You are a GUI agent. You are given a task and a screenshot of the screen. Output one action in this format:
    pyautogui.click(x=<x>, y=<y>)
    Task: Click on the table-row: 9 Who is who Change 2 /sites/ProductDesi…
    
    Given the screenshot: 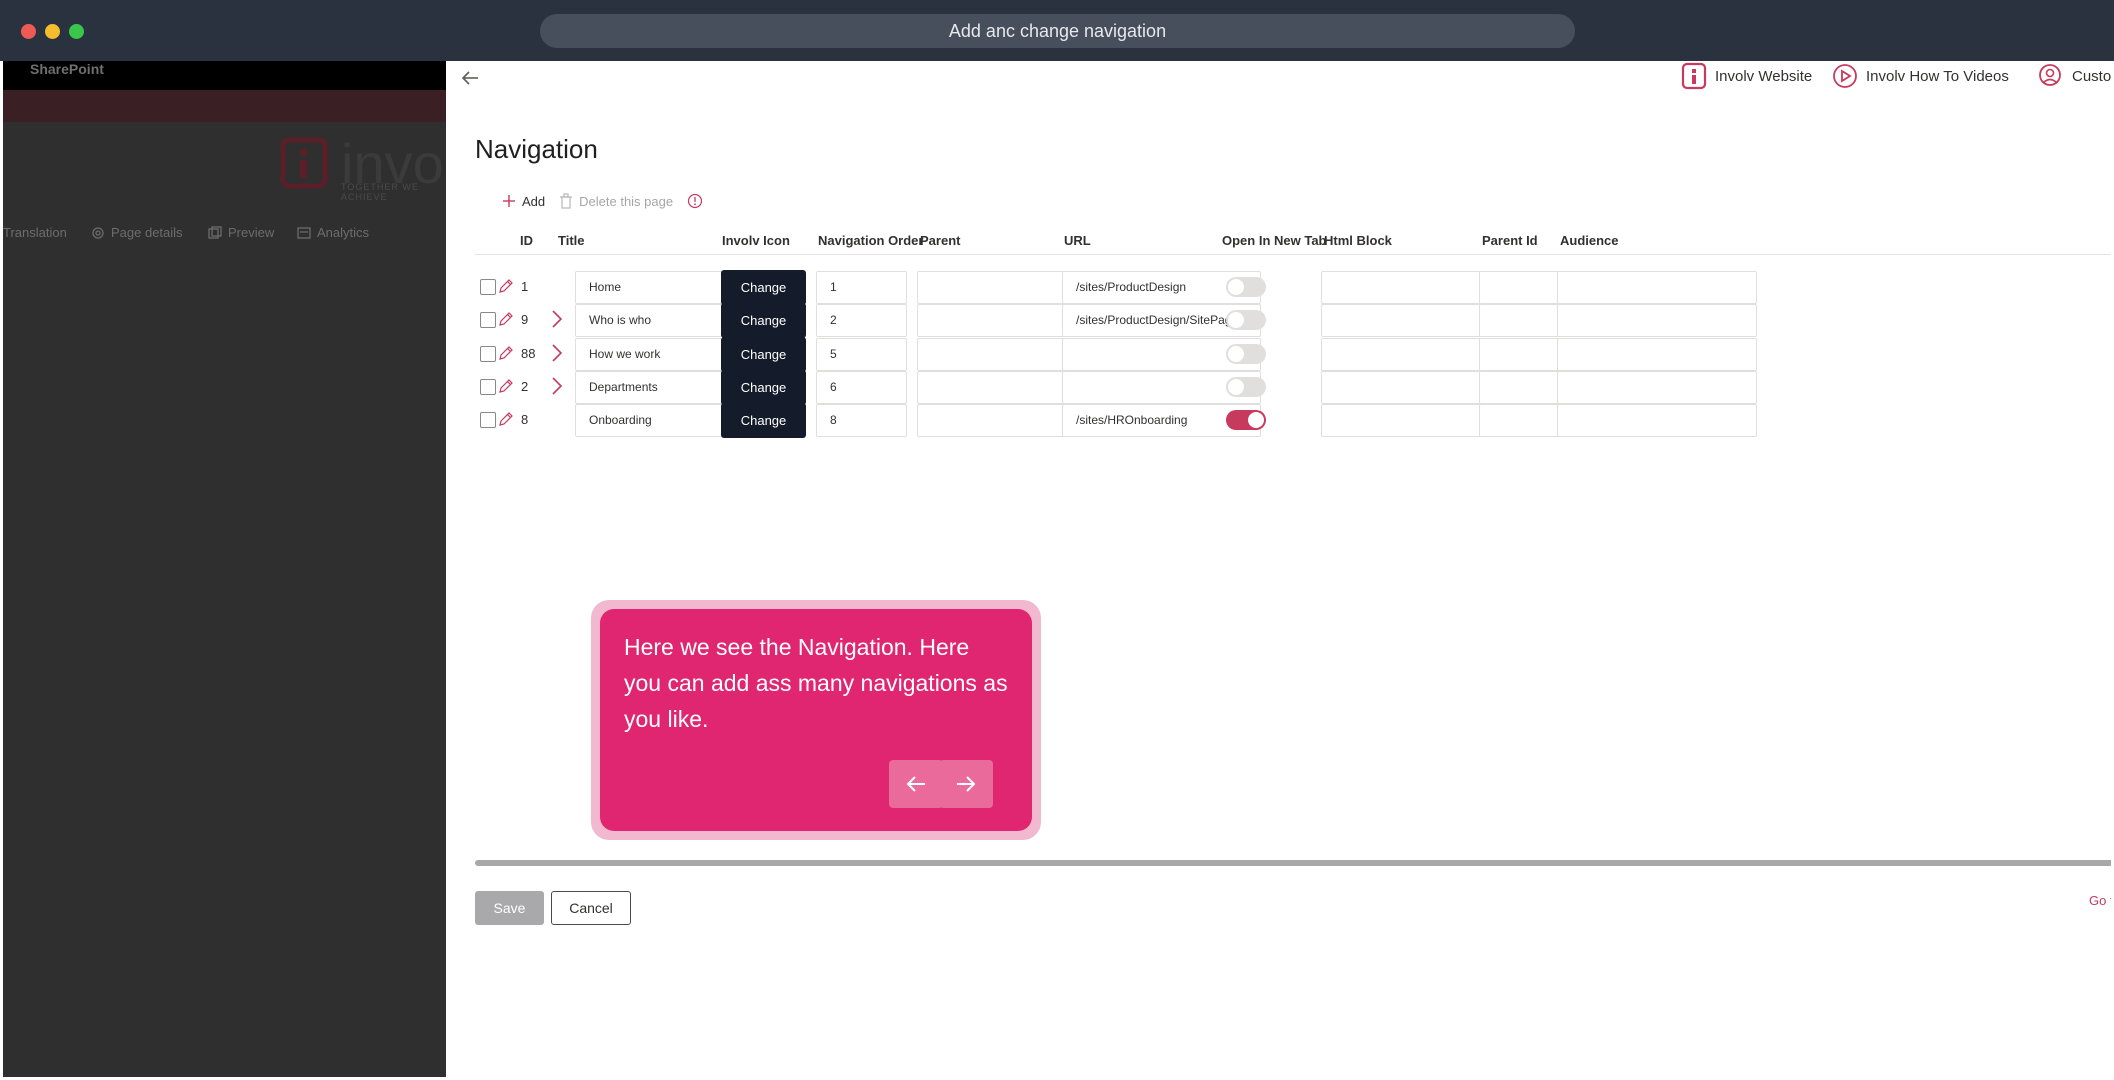 What is the action you would take?
    pyautogui.click(x=1293, y=320)
    